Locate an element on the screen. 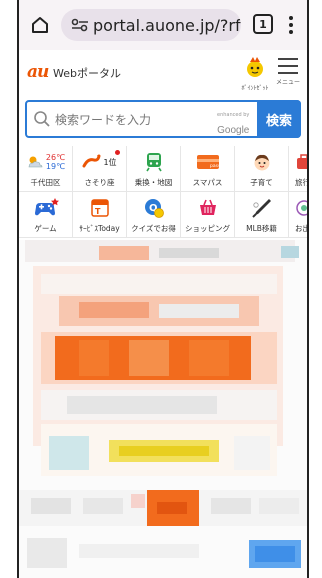 Image resolution: width=322 pixels, height=578 pixels. shortcut-label: ショッピング is located at coordinates (207, 228).